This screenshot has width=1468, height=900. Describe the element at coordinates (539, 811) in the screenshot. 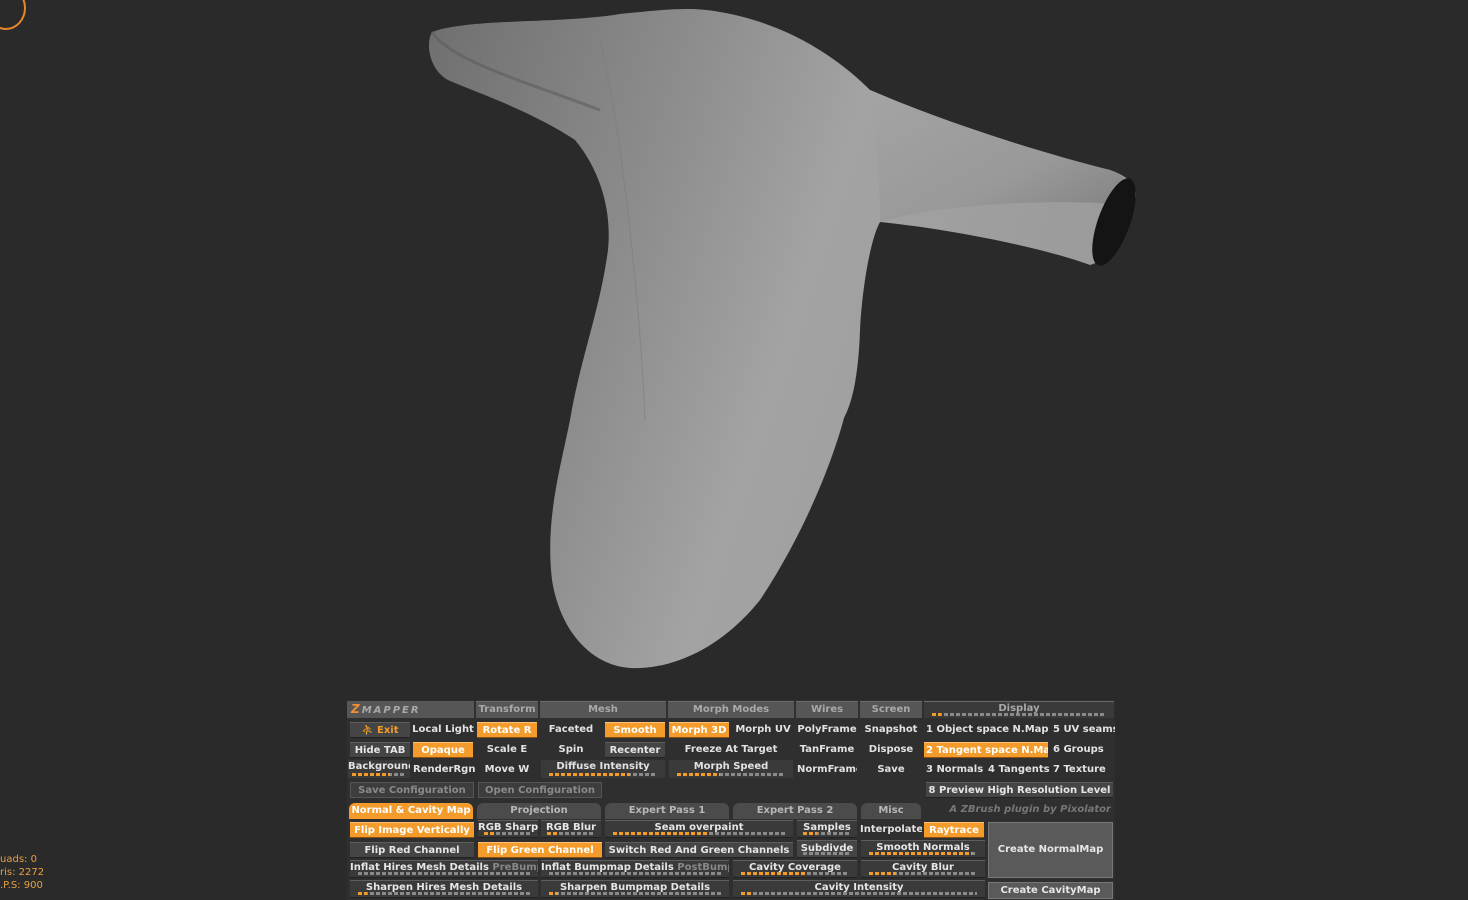

I see `tab-projection: Projection` at that location.